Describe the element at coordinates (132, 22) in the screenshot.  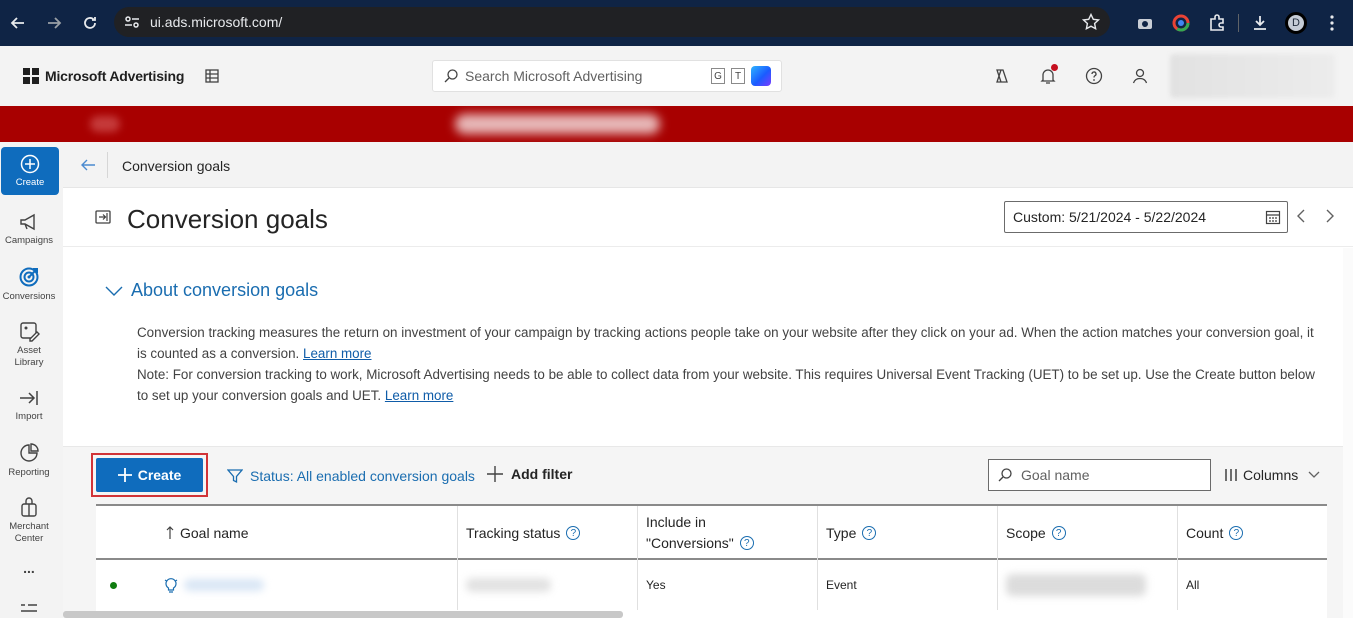
I see `site-settings-icon` at that location.